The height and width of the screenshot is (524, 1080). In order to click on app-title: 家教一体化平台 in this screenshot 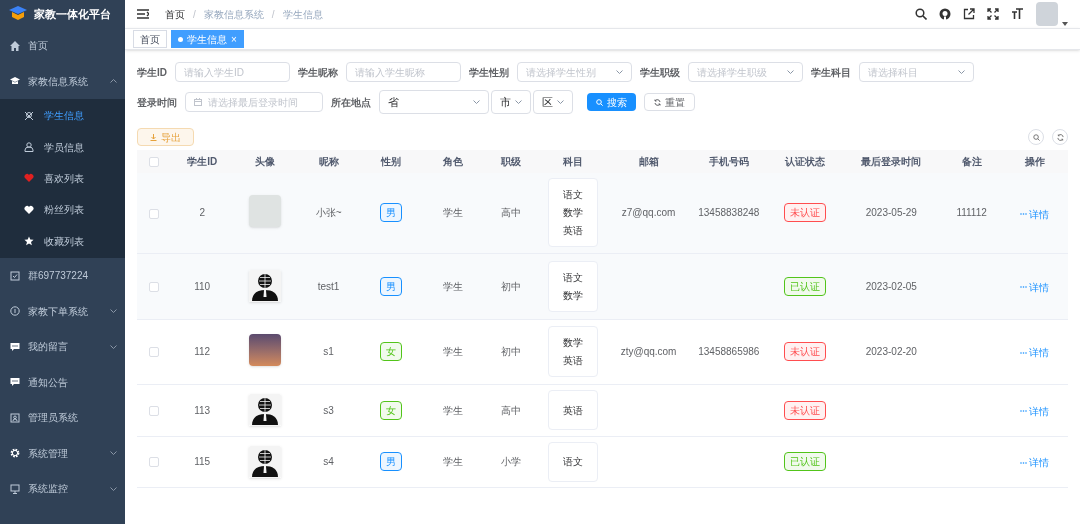, I will do `click(72, 14)`.